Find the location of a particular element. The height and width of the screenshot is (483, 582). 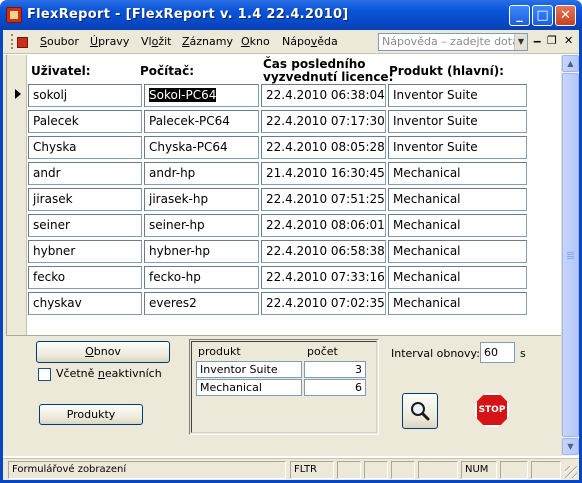

form-icon is located at coordinates (19, 41).